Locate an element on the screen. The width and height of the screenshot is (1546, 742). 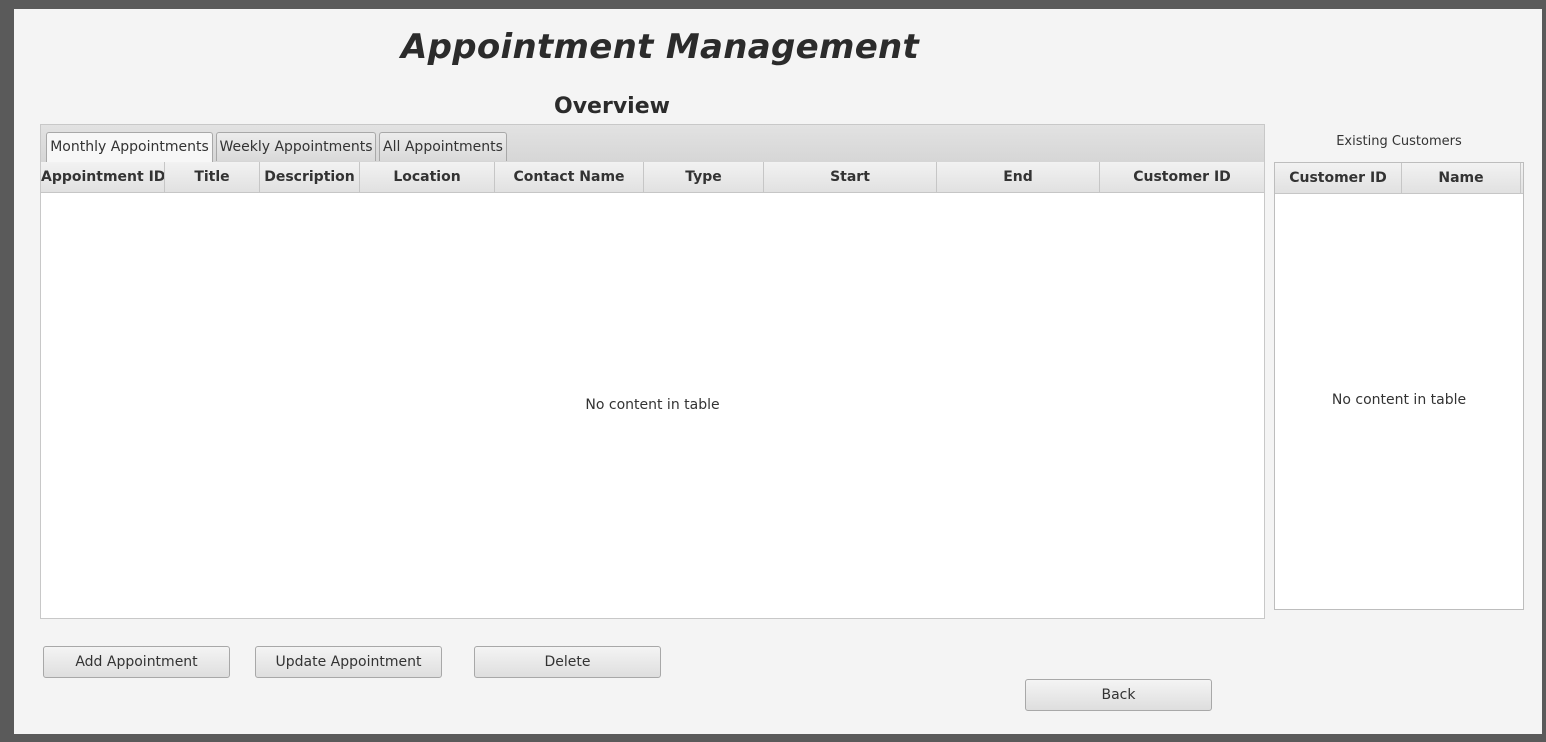
overview-heading: Overview is located at coordinates (612, 106).